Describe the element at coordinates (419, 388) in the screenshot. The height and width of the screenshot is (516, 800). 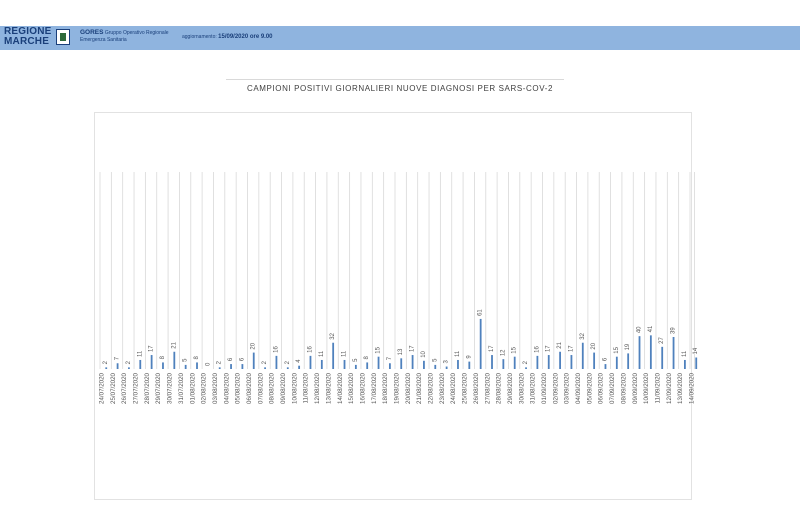
I see `x-tick-label: 21/08/2020` at that location.